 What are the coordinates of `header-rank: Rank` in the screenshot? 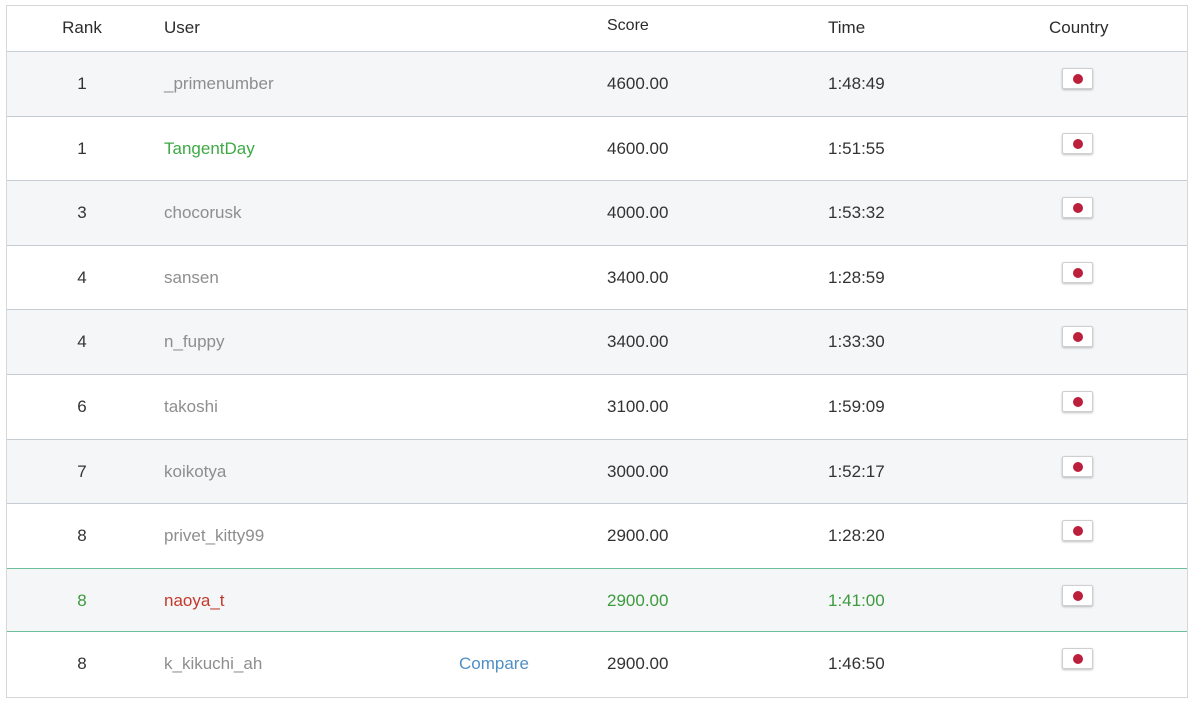 It's located at (82, 29).